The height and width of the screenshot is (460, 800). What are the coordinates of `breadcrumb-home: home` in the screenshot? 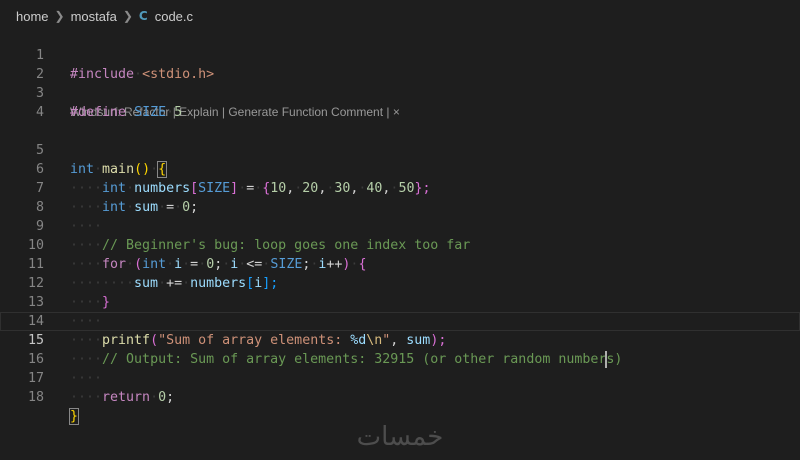 It's located at (32, 16).